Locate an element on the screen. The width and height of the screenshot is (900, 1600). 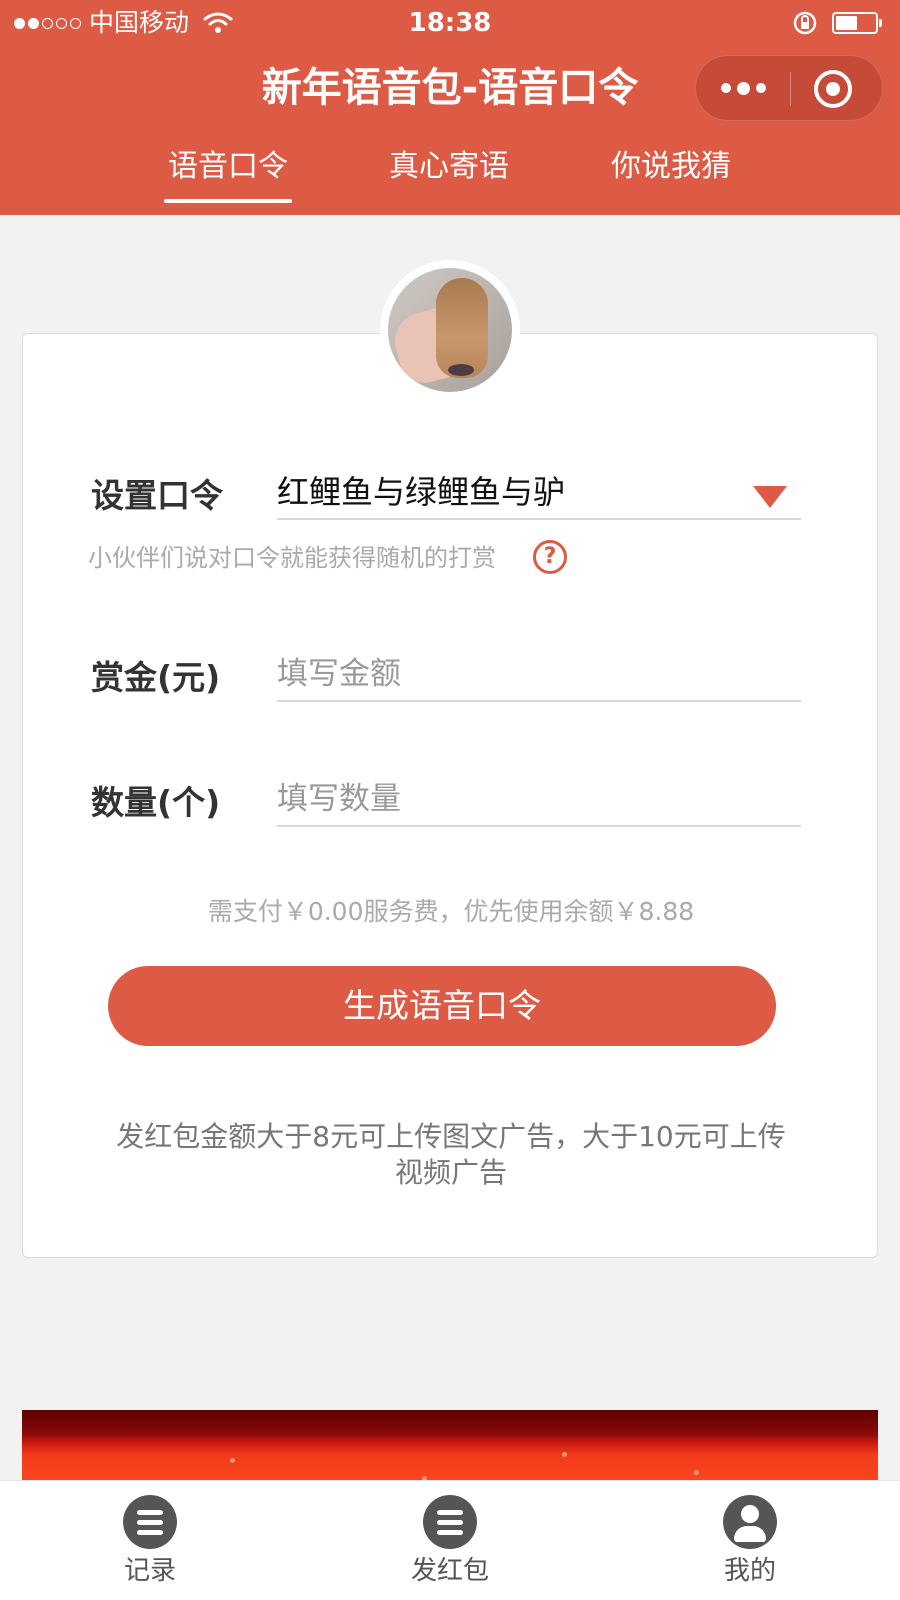
tabbar-label-mine: 我的 is located at coordinates (749, 1571).